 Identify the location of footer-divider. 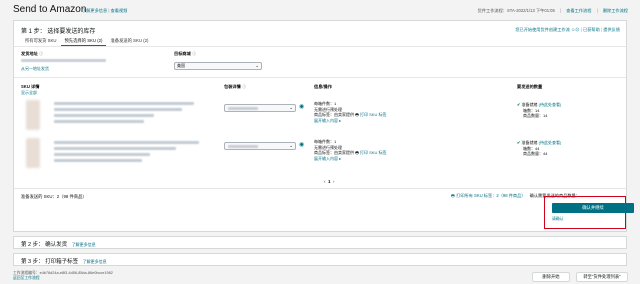
(320, 188).